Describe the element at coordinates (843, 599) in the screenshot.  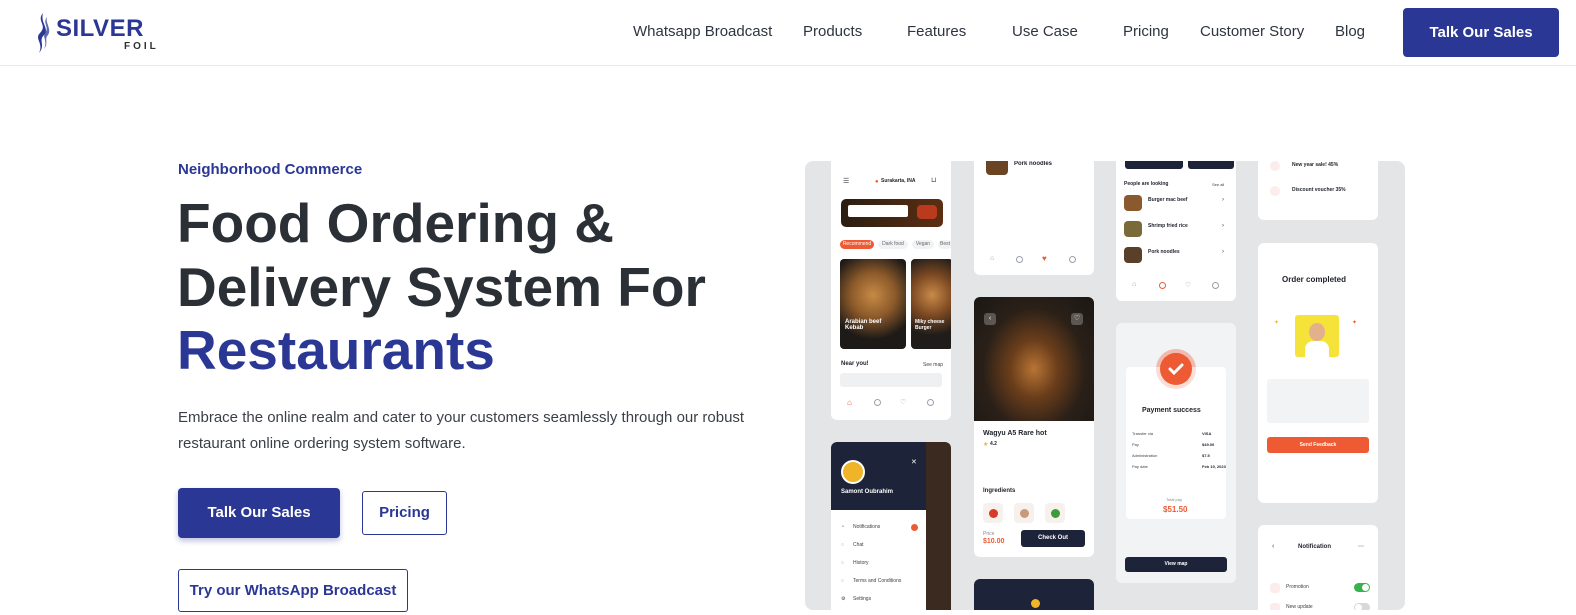
I see `settings-icon: ⚙` at that location.